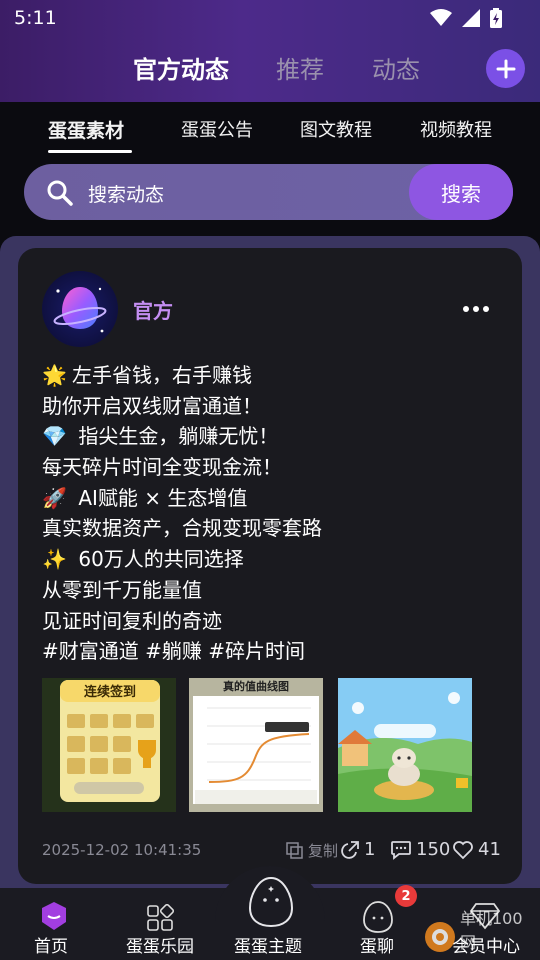  What do you see at coordinates (396, 67) in the screenshot?
I see `tab-feed: 动态` at bounding box center [396, 67].